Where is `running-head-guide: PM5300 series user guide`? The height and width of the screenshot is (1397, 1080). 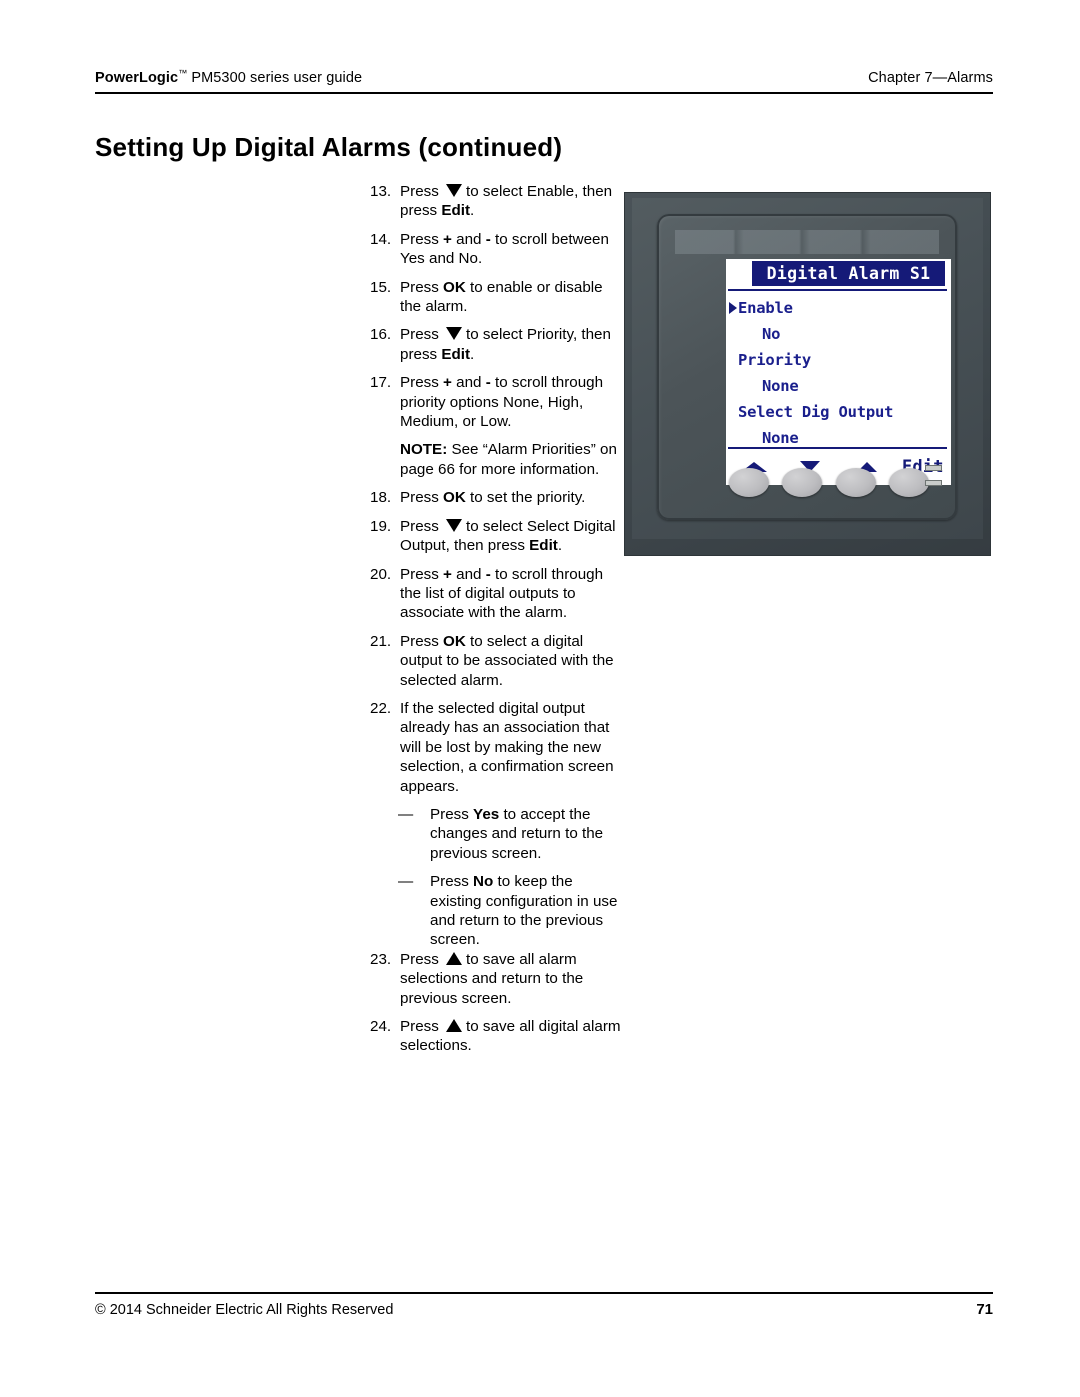 running-head-guide: PM5300 series user guide is located at coordinates (275, 77).